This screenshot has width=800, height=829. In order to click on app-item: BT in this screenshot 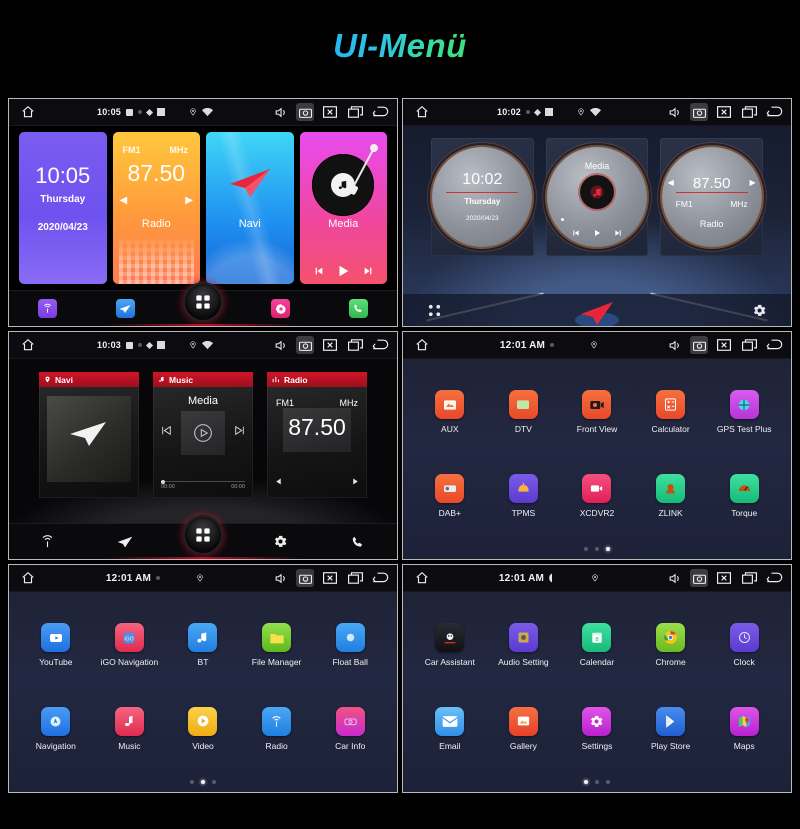, I will do `click(203, 645)`.